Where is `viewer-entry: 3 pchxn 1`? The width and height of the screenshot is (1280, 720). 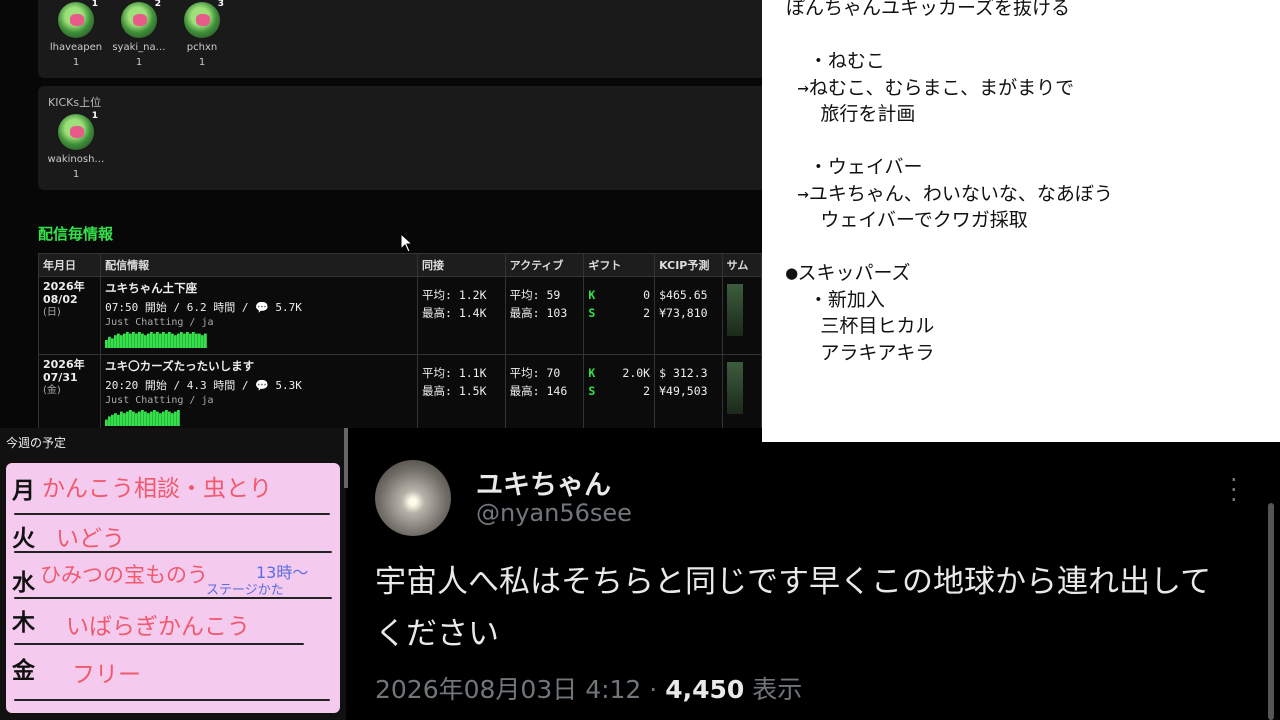 viewer-entry: 3 pchxn 1 is located at coordinates (202, 34).